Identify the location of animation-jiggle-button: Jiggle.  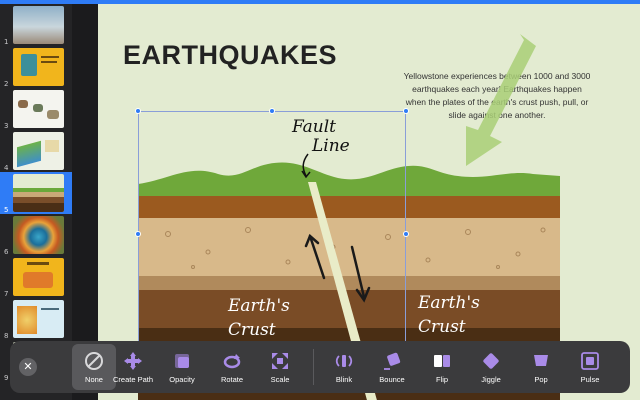
(491, 367).